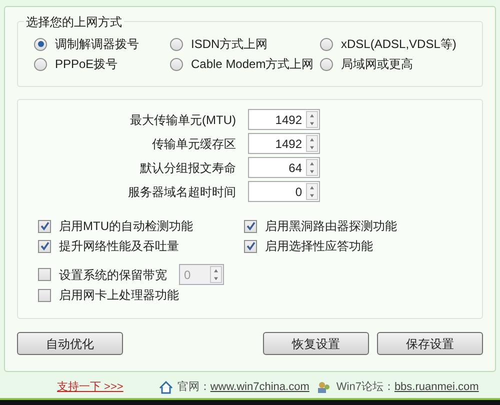 The width and height of the screenshot is (500, 405). I want to click on checkbox-label: 提升网络性能及吞吐量, so click(119, 246).